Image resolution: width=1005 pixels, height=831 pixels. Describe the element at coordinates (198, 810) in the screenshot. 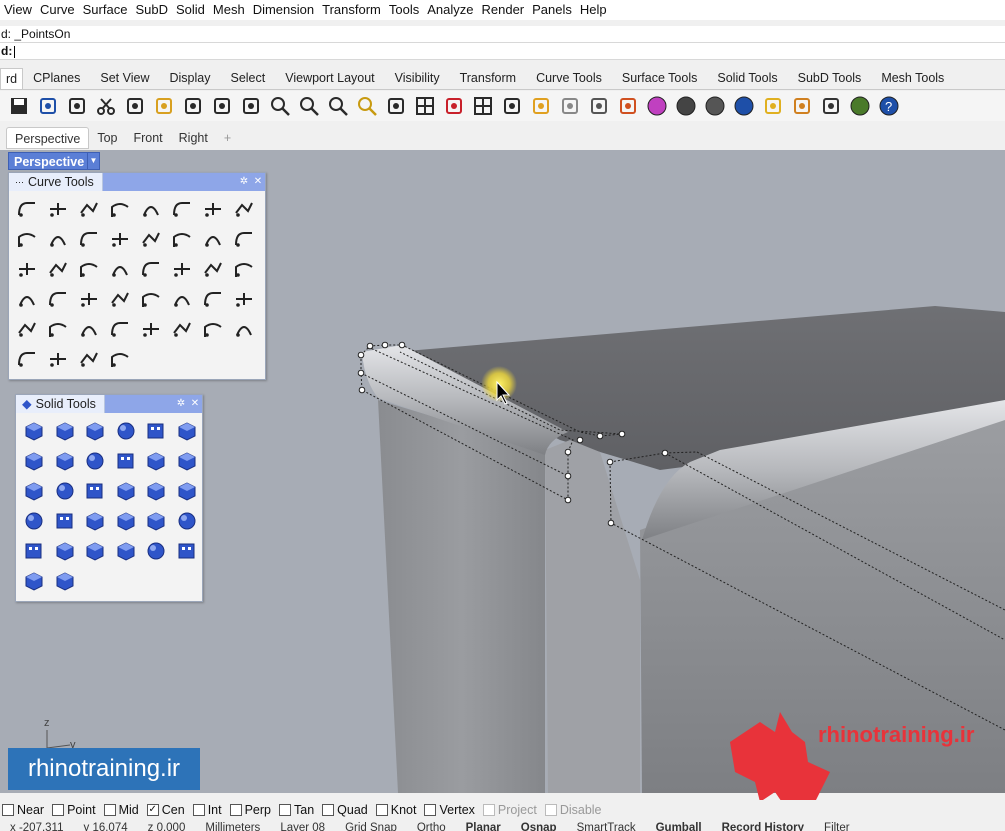

I see `osnap-int-checkbox` at that location.